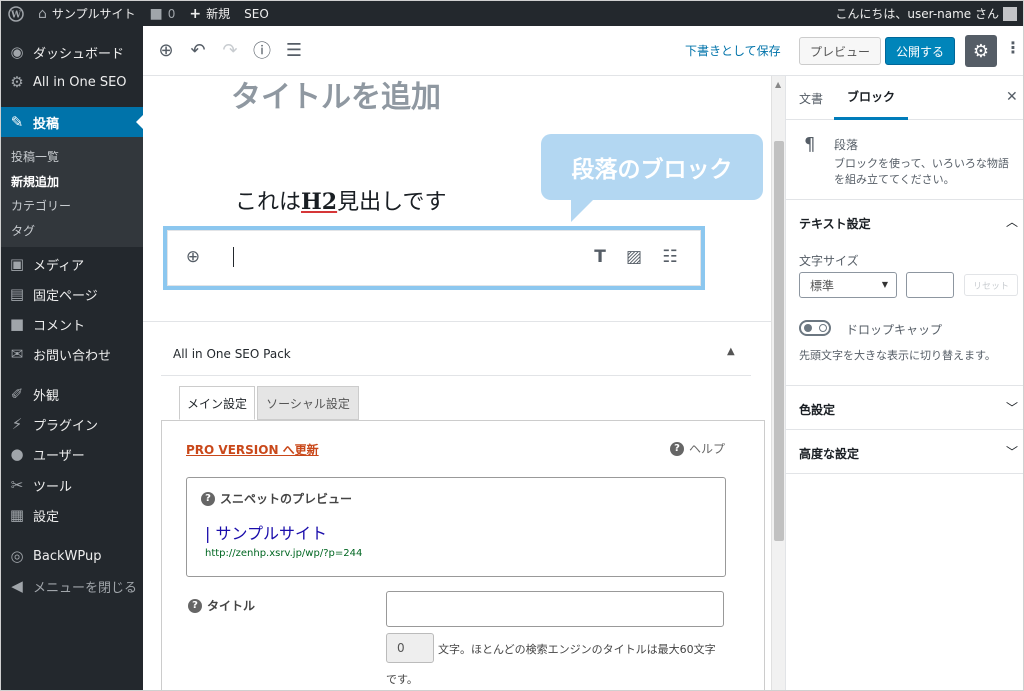  What do you see at coordinates (808, 328) in the screenshot?
I see `toggle-knob` at bounding box center [808, 328].